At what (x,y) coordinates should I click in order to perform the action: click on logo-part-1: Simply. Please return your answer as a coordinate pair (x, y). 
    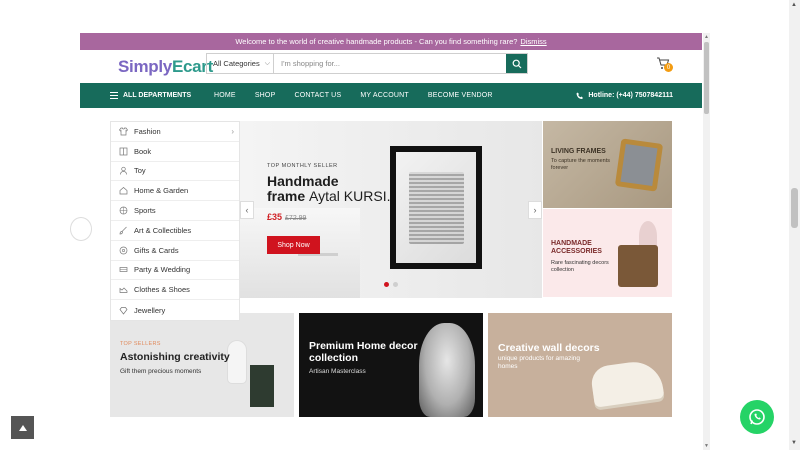
    Looking at the image, I should click on (145, 66).